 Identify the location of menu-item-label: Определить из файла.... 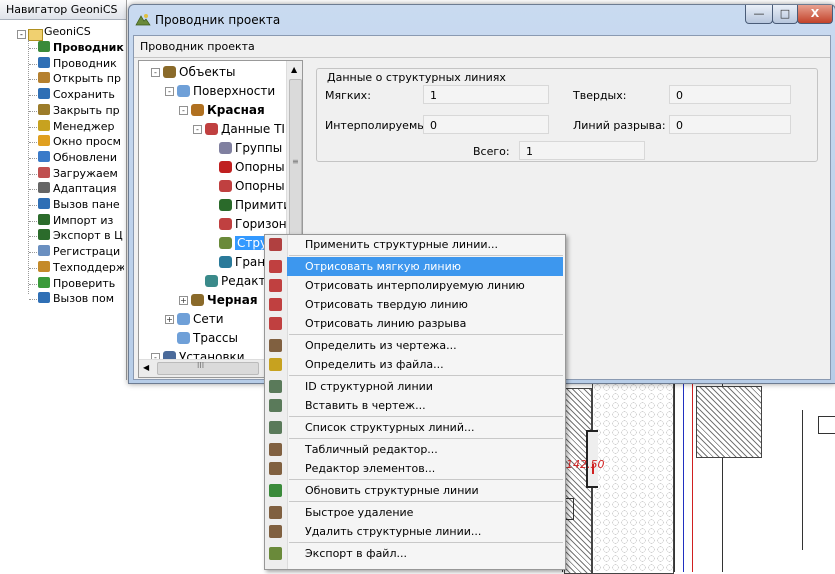
(374, 364).